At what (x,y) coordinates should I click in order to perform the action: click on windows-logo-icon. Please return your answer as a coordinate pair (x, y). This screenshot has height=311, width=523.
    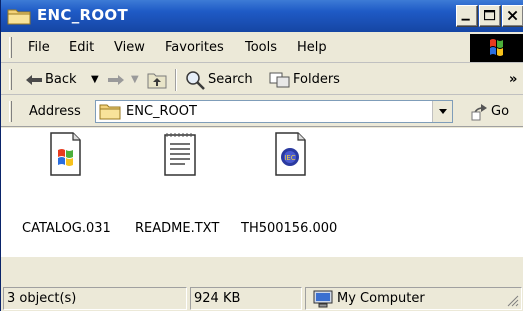
    Looking at the image, I should click on (496, 47).